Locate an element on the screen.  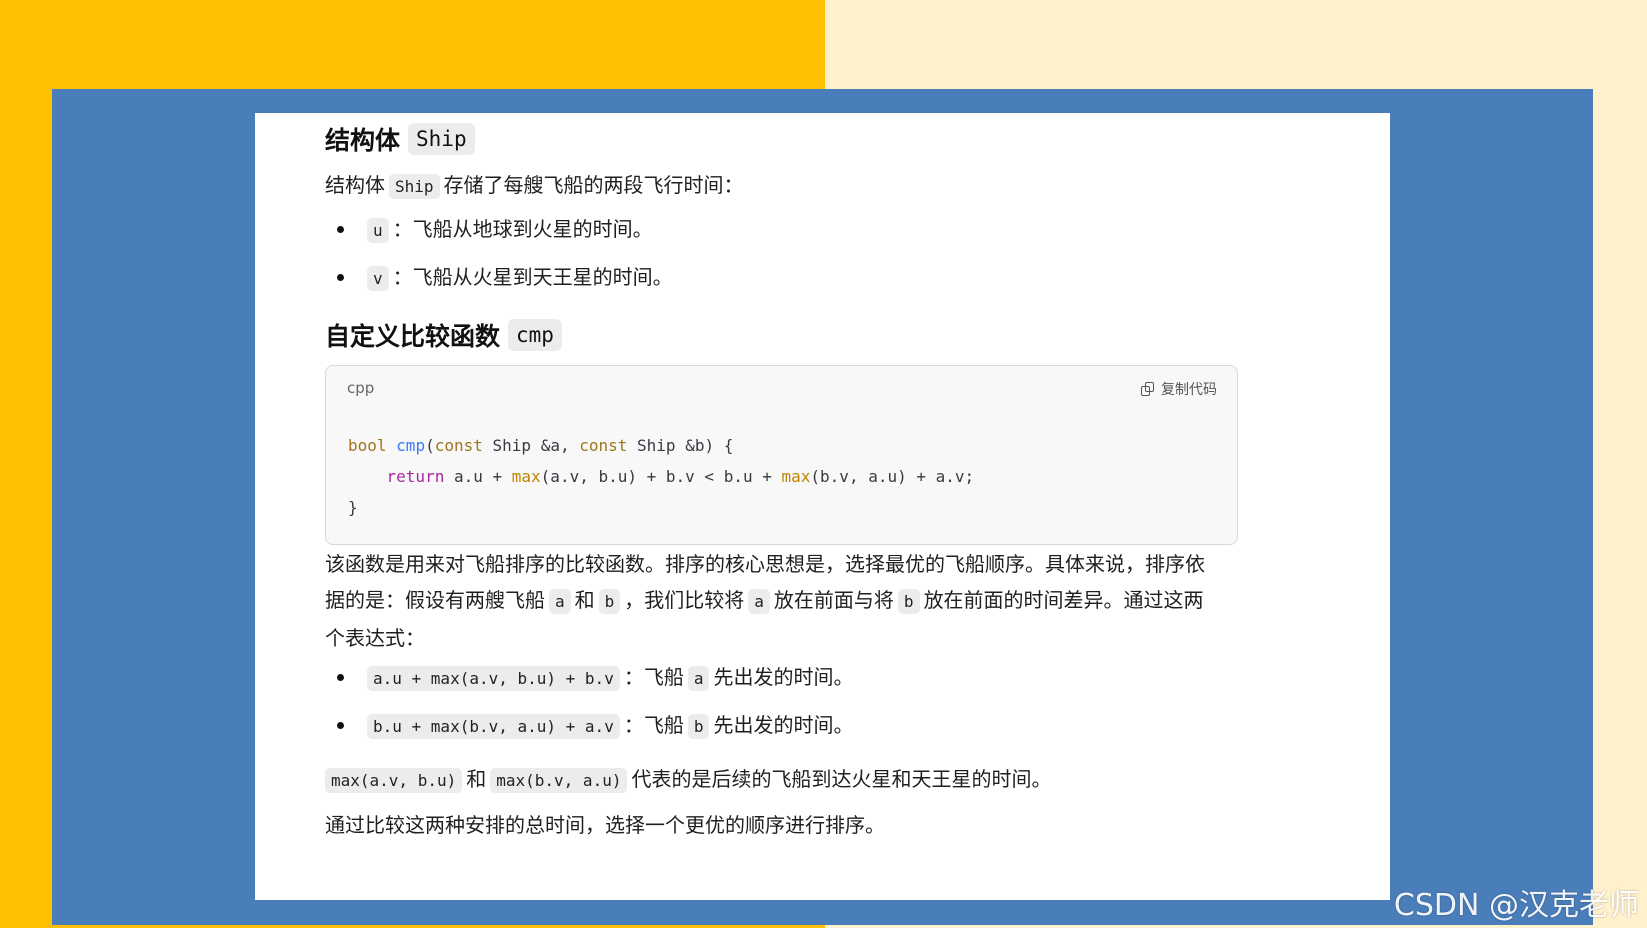
explanation-line-3: 个表达式： is located at coordinates (375, 638).